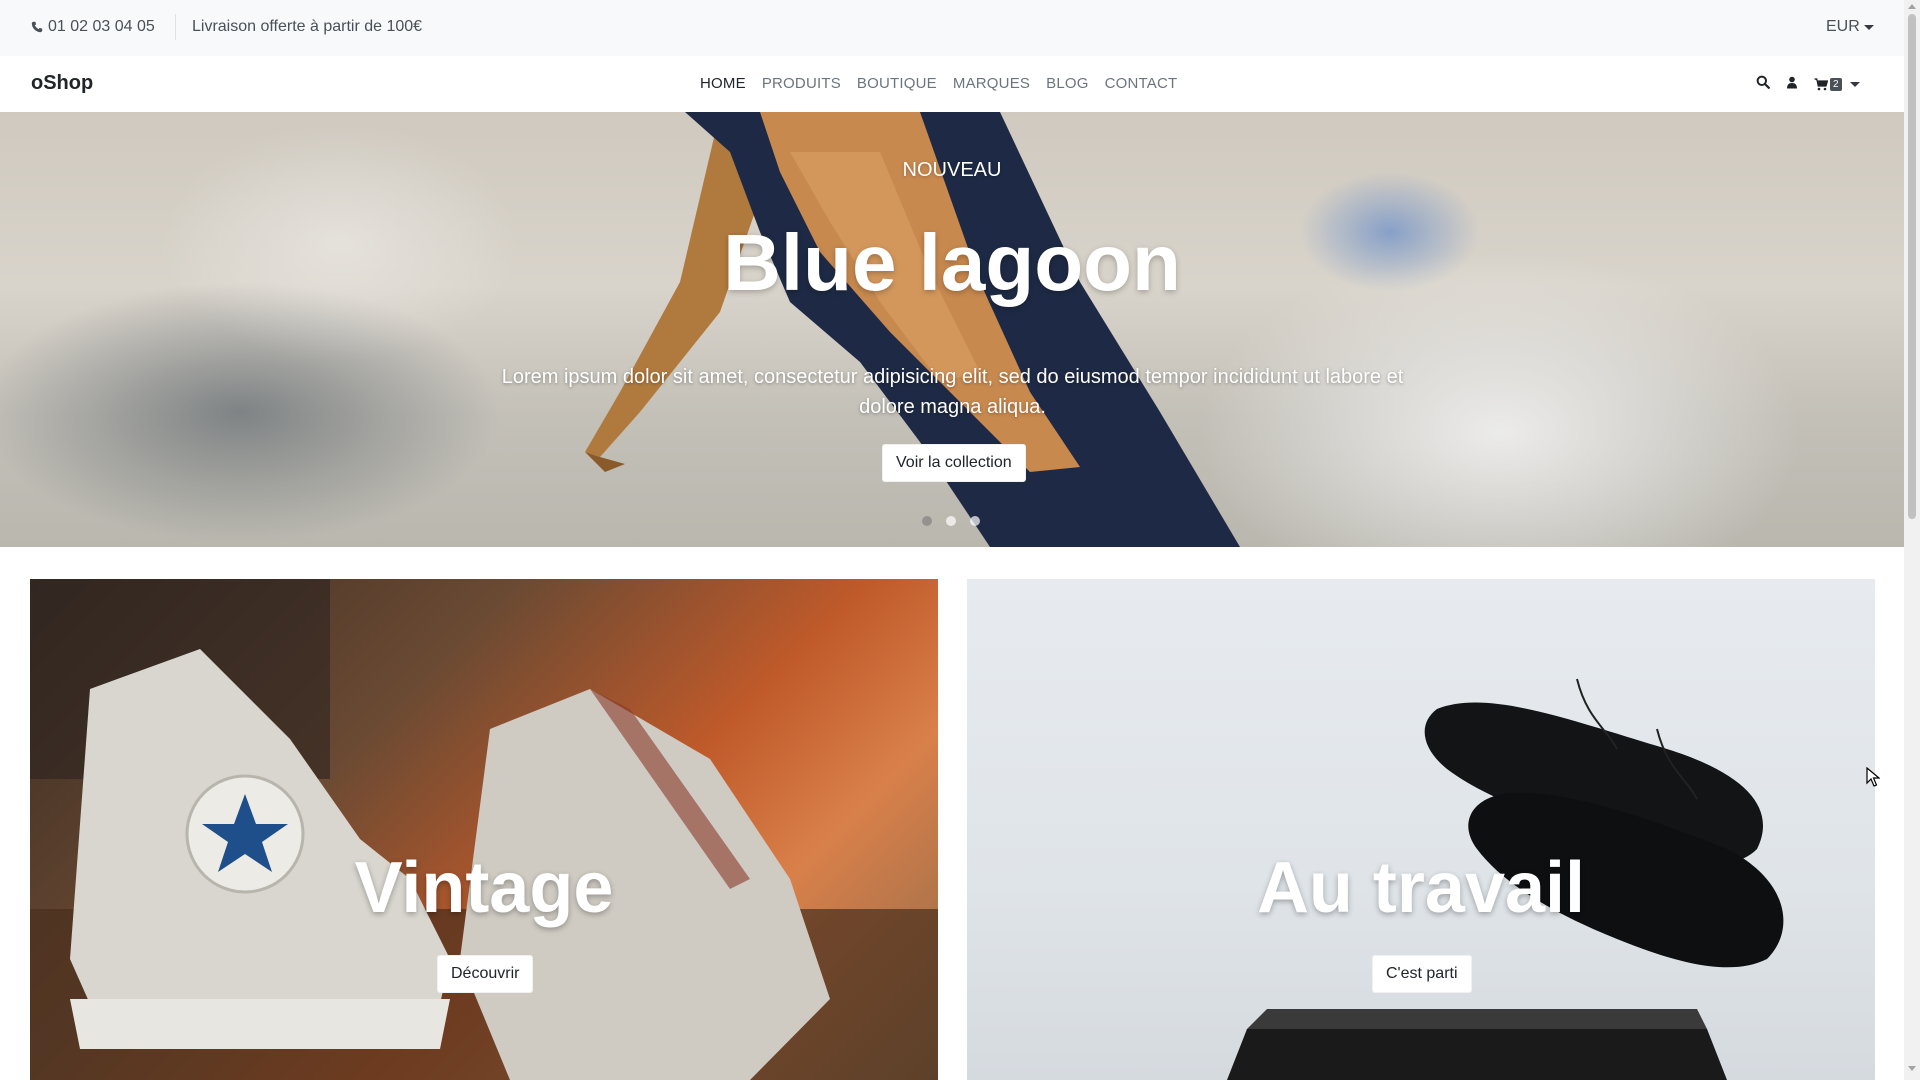 The height and width of the screenshot is (1080, 1920). What do you see at coordinates (952, 262) in the screenshot?
I see `hero-title: Blue lagoon` at bounding box center [952, 262].